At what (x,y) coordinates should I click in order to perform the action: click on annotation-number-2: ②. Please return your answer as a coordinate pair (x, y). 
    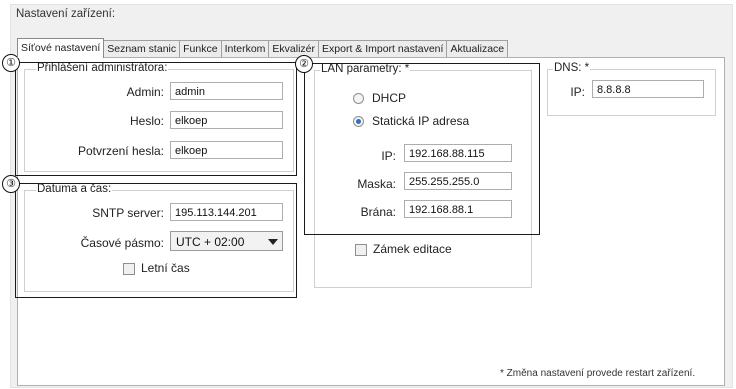
    Looking at the image, I should click on (304, 64).